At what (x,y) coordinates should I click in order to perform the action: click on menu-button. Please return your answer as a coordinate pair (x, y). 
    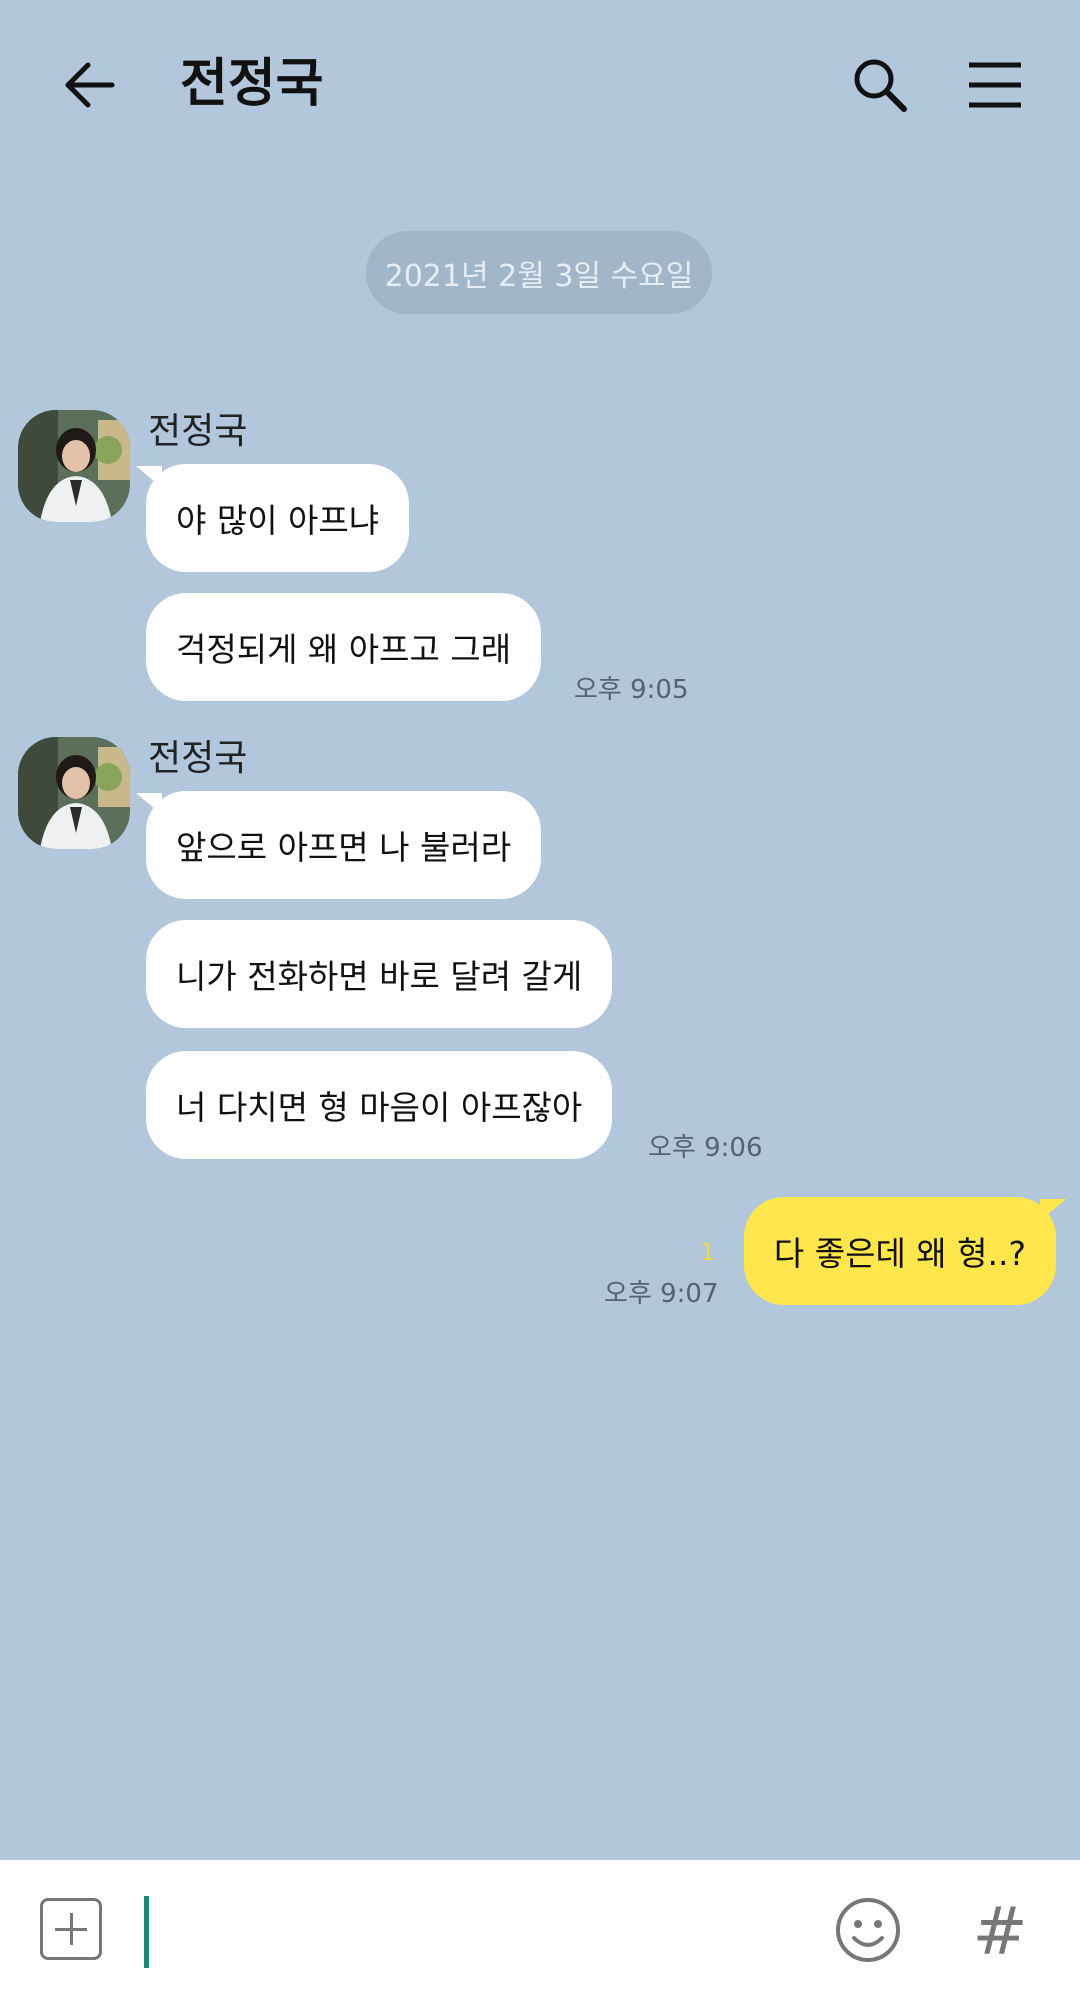
    Looking at the image, I should click on (995, 85).